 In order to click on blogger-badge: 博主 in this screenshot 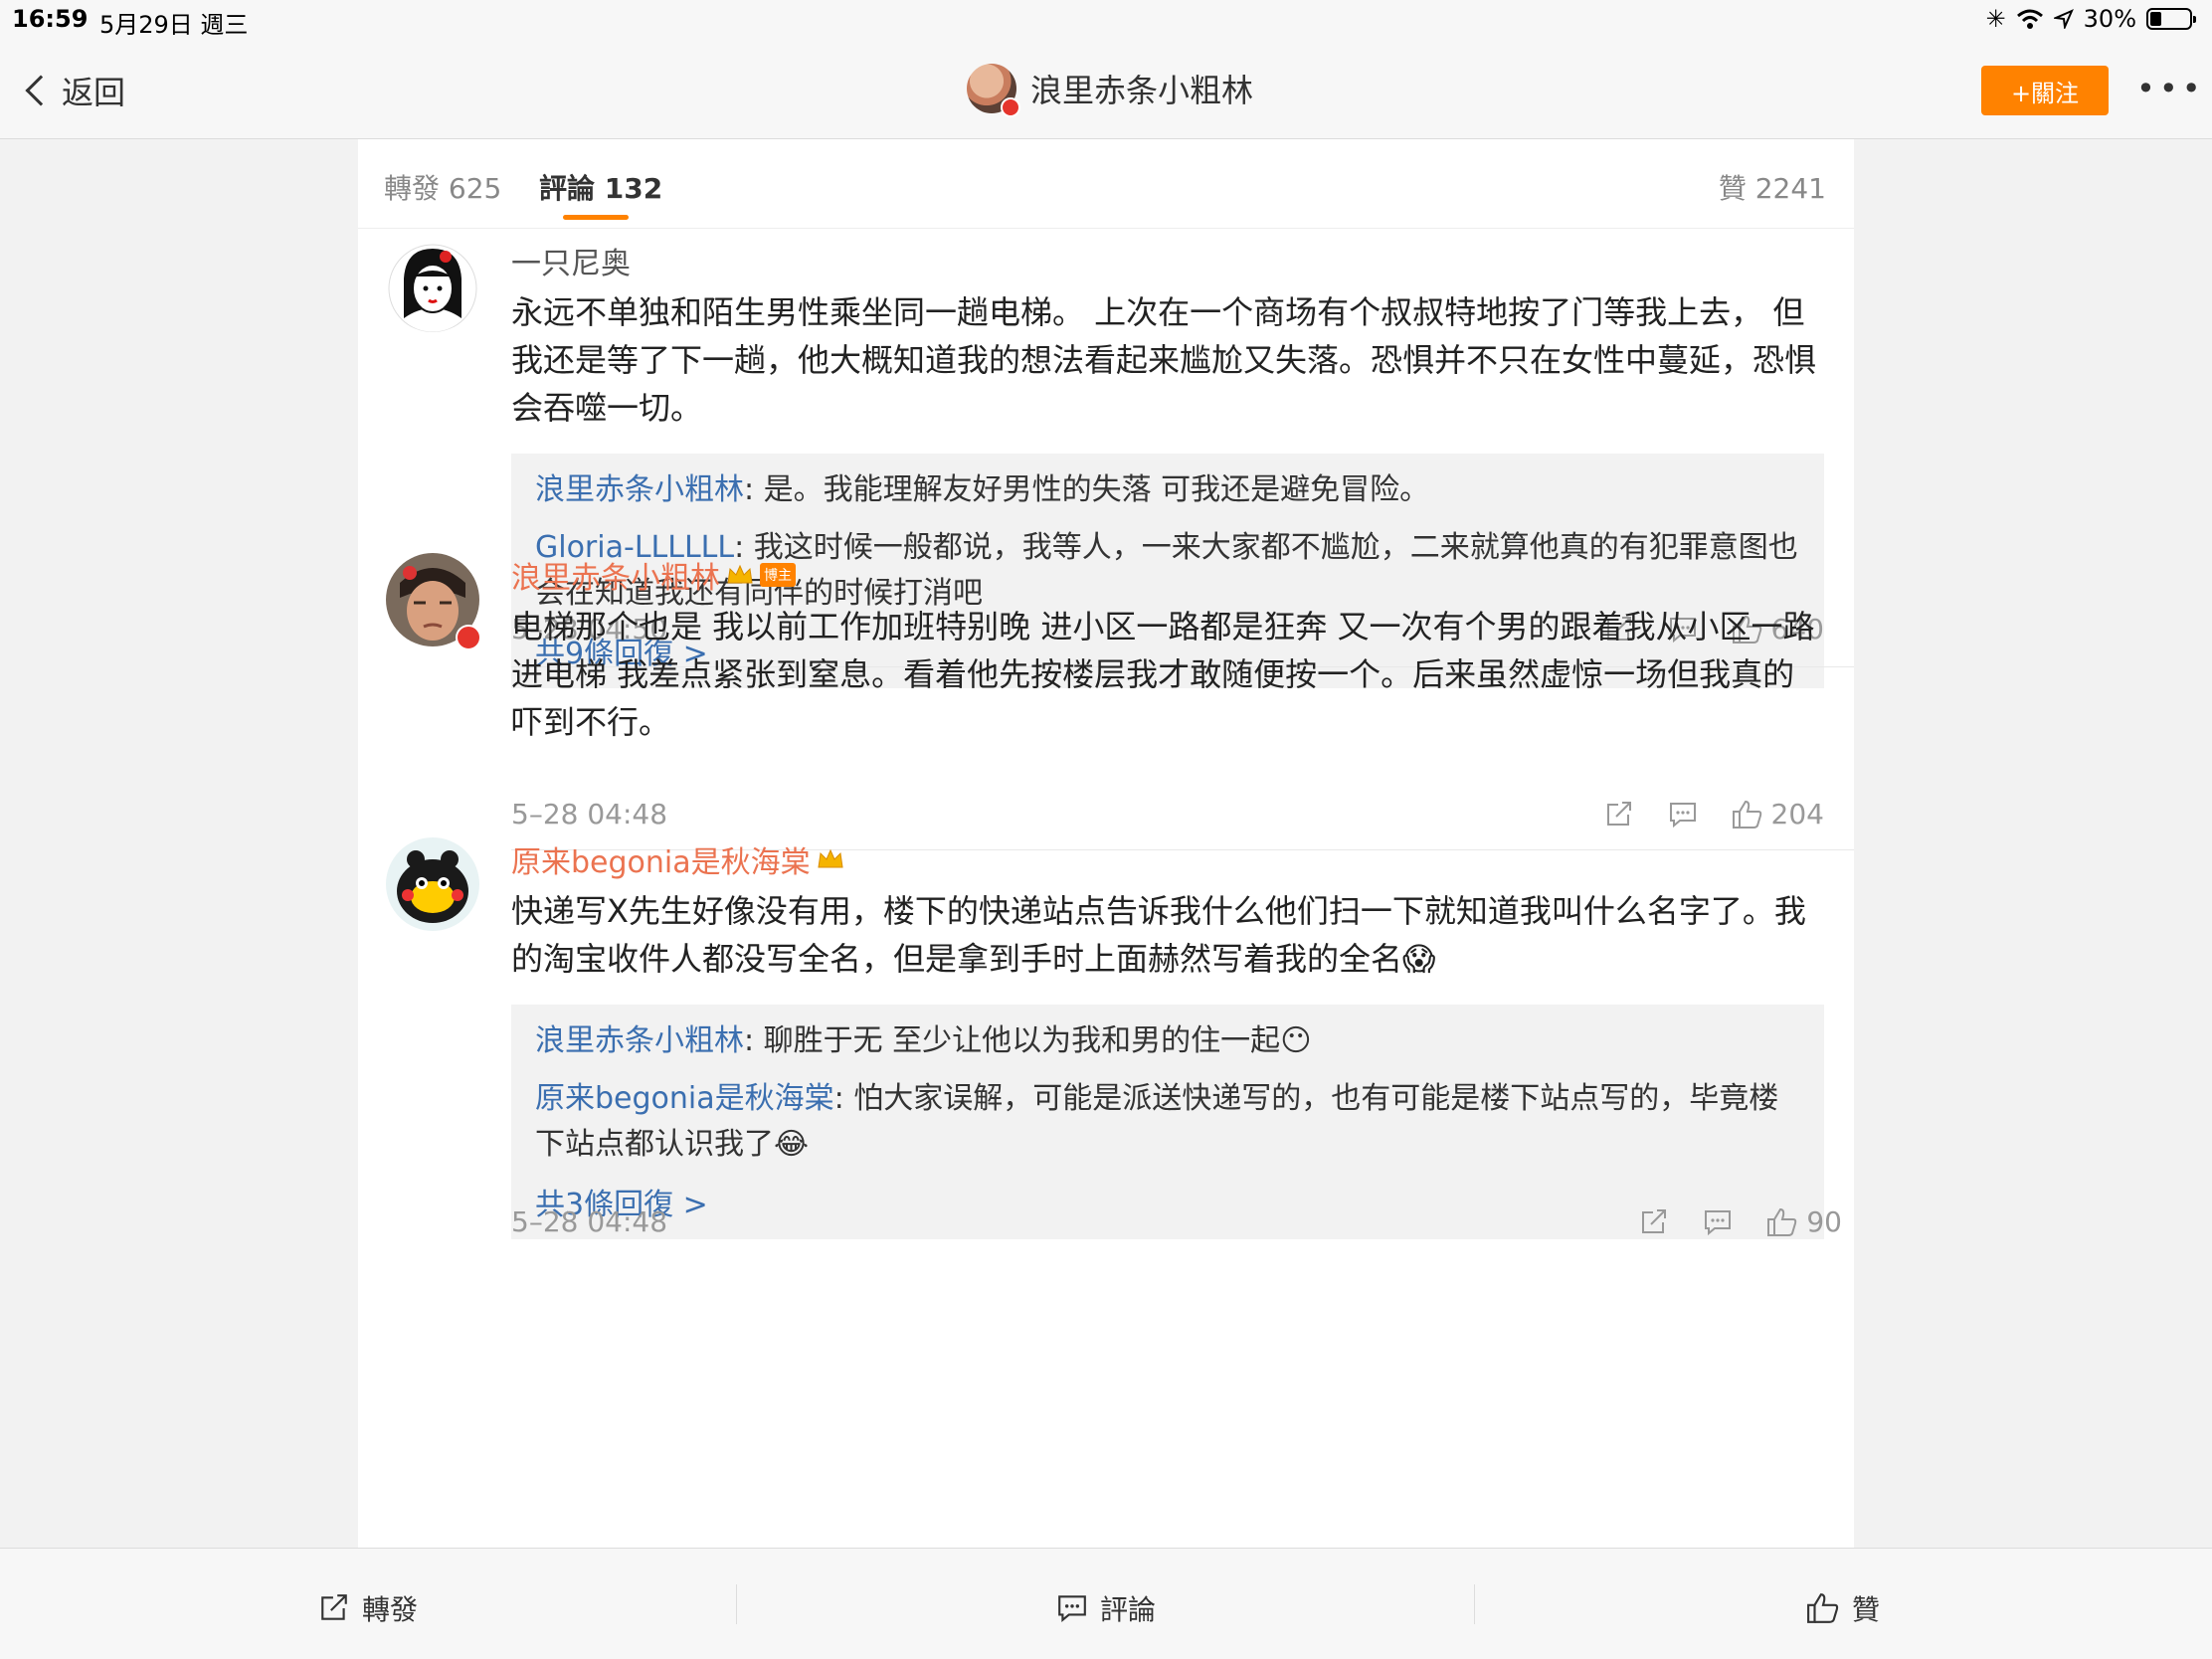, I will do `click(778, 575)`.